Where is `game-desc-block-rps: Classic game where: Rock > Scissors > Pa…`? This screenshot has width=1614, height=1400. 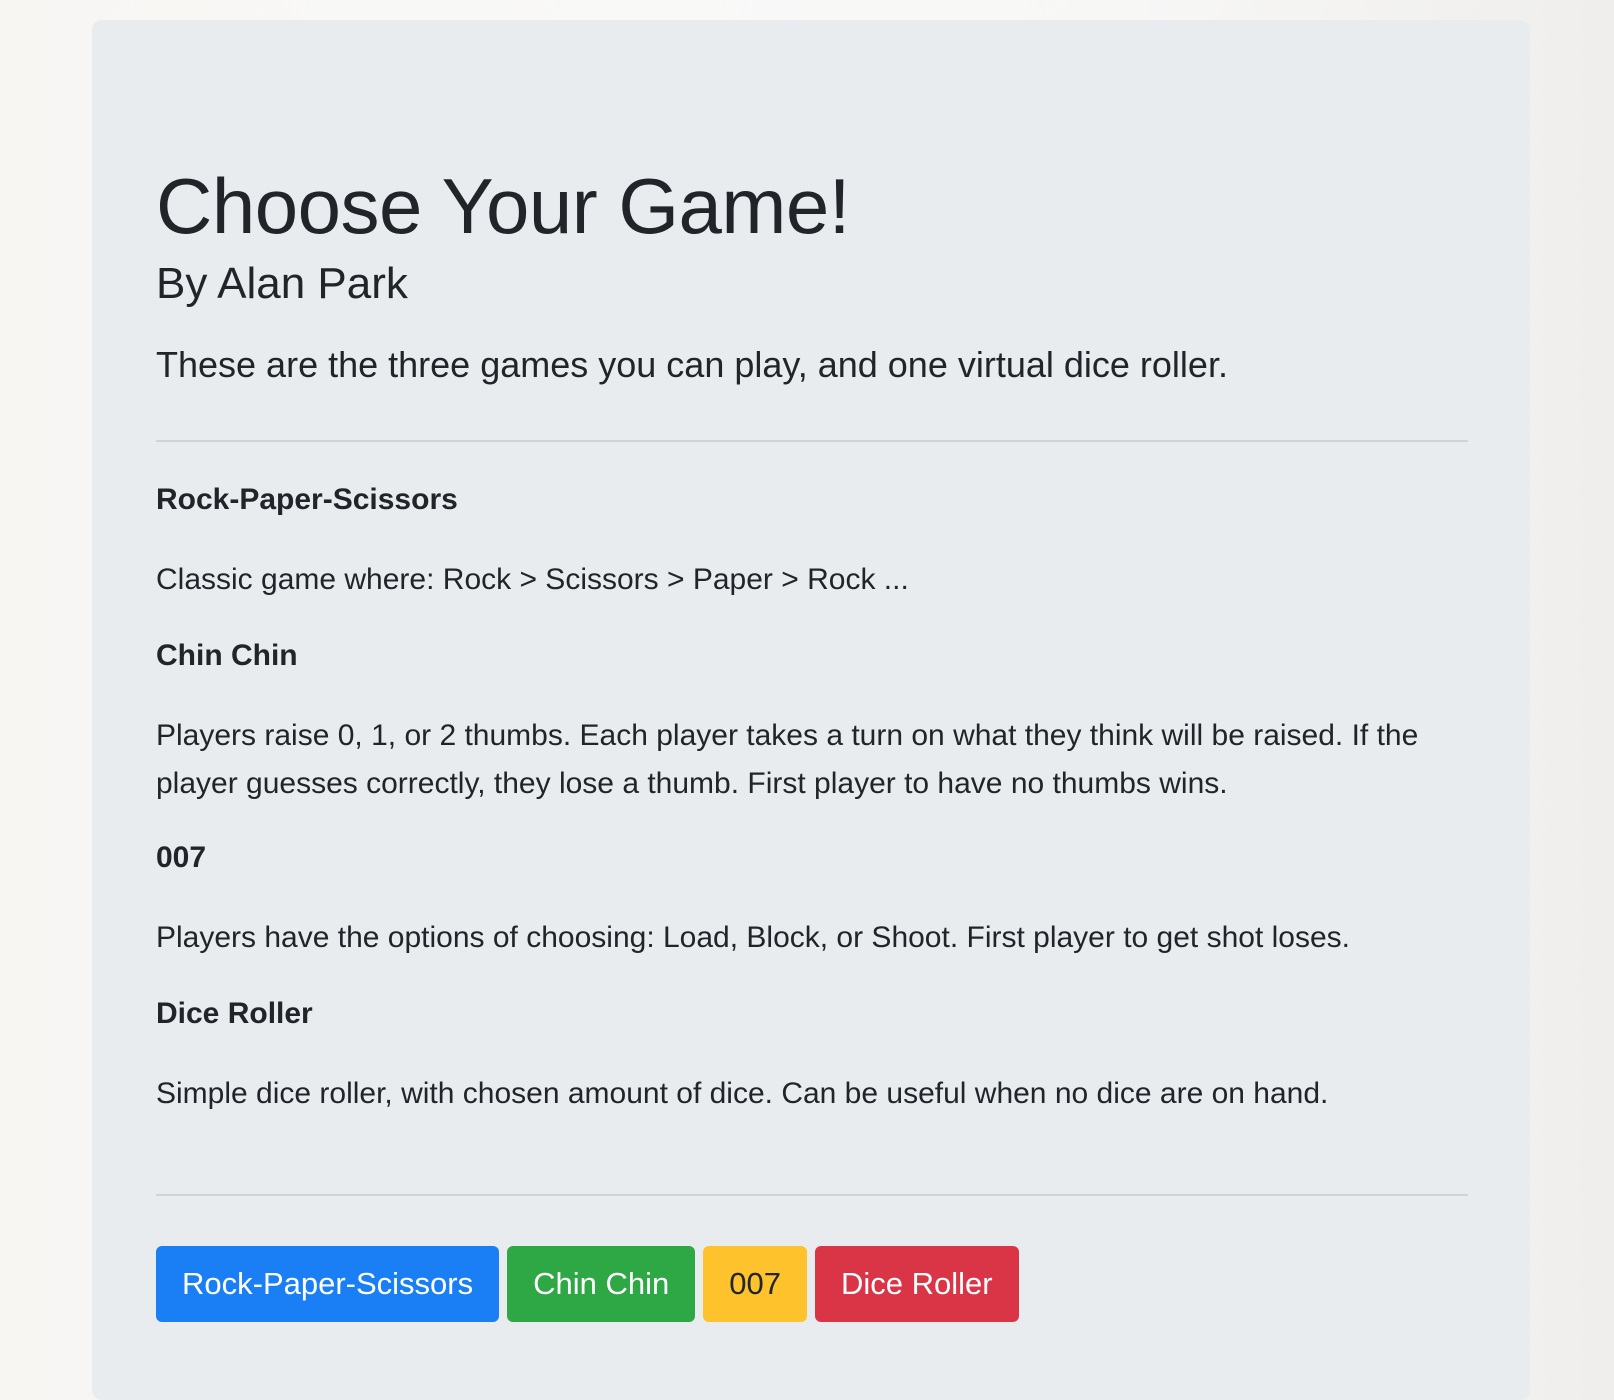
game-desc-block-rps: Classic game where: Rock > Scissors > Pa… is located at coordinates (816, 580).